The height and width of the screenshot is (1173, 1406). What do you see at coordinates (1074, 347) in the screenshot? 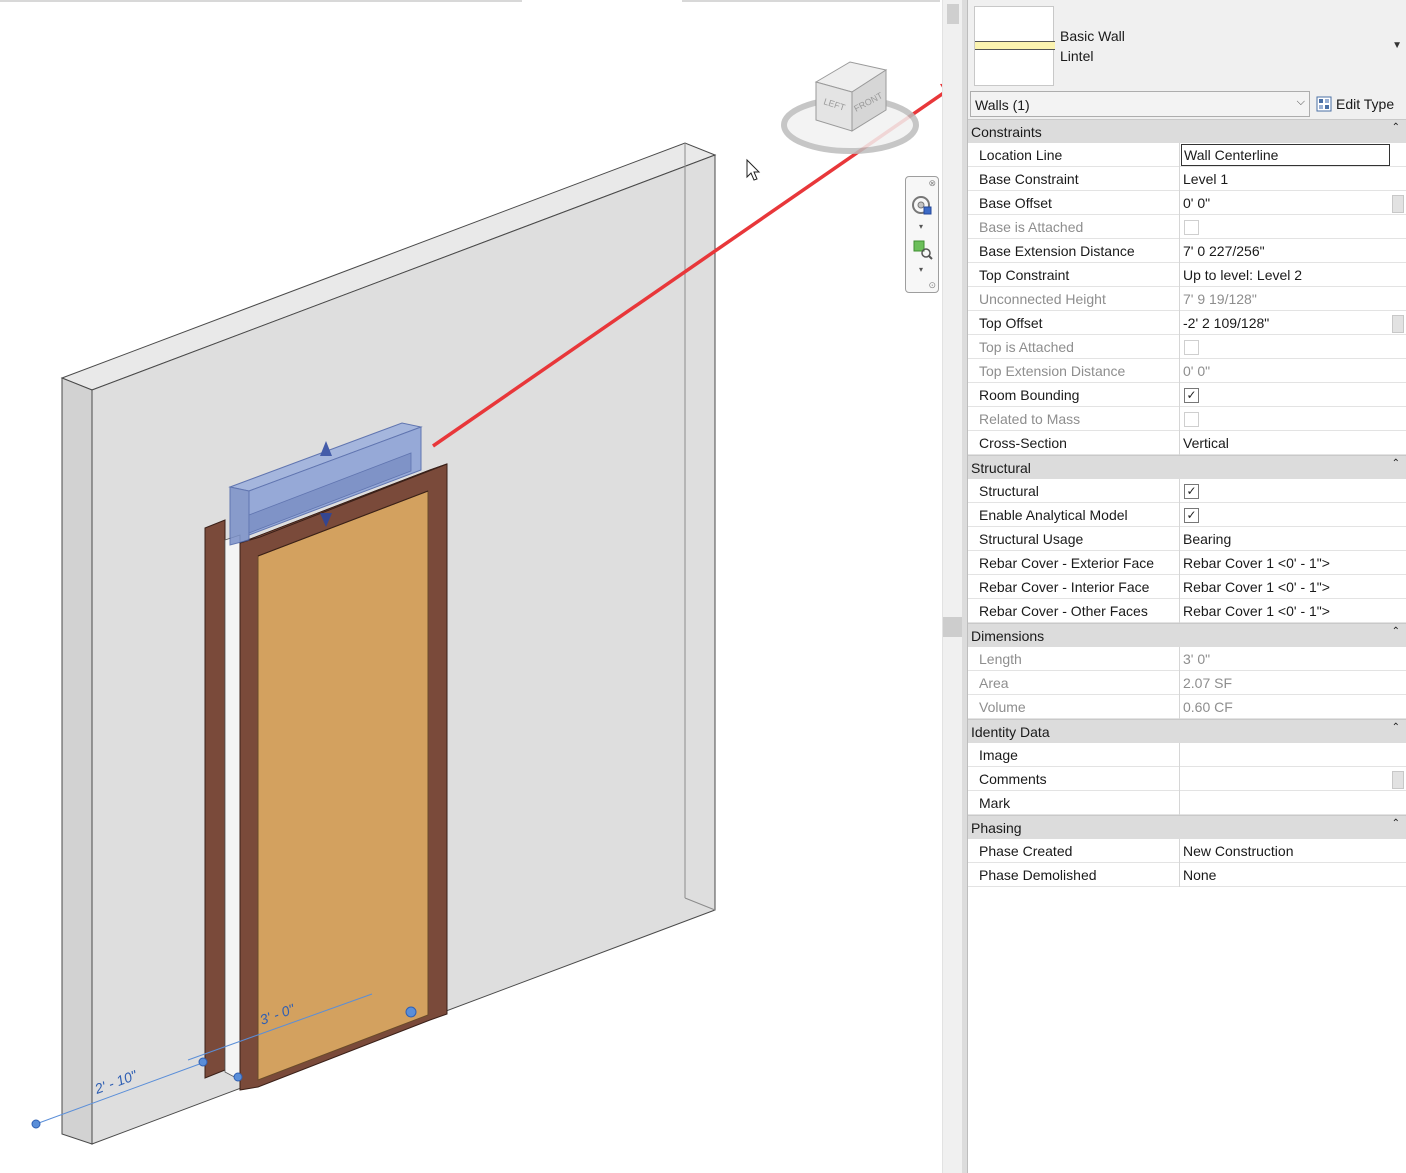
I see `property-name: Top is Attached` at bounding box center [1074, 347].